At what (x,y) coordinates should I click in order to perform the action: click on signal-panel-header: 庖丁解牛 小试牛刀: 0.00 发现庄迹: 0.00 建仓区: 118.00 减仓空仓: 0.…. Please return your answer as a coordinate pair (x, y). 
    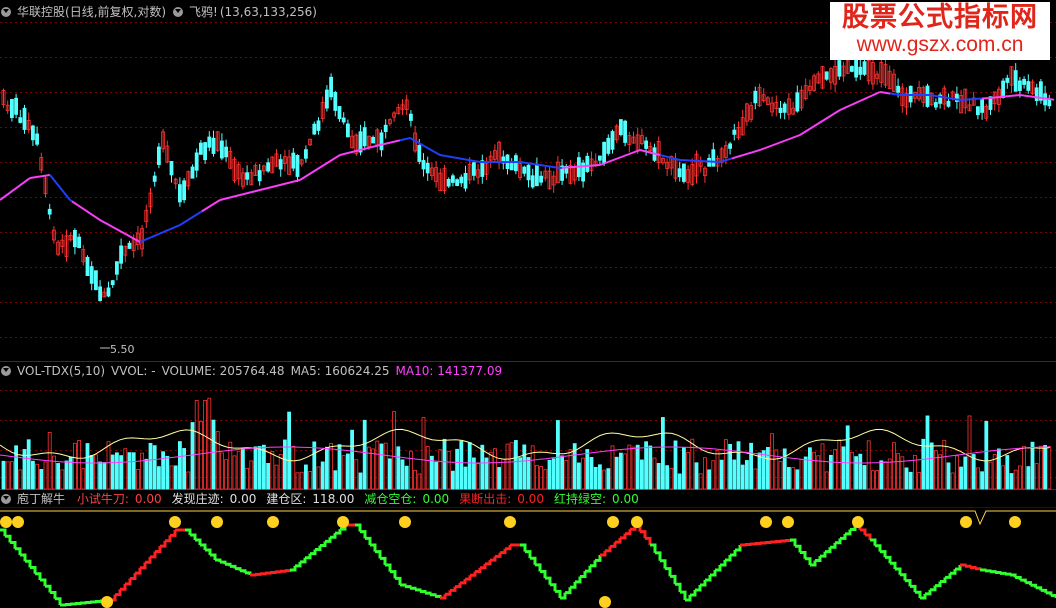
    Looking at the image, I should click on (324, 499).